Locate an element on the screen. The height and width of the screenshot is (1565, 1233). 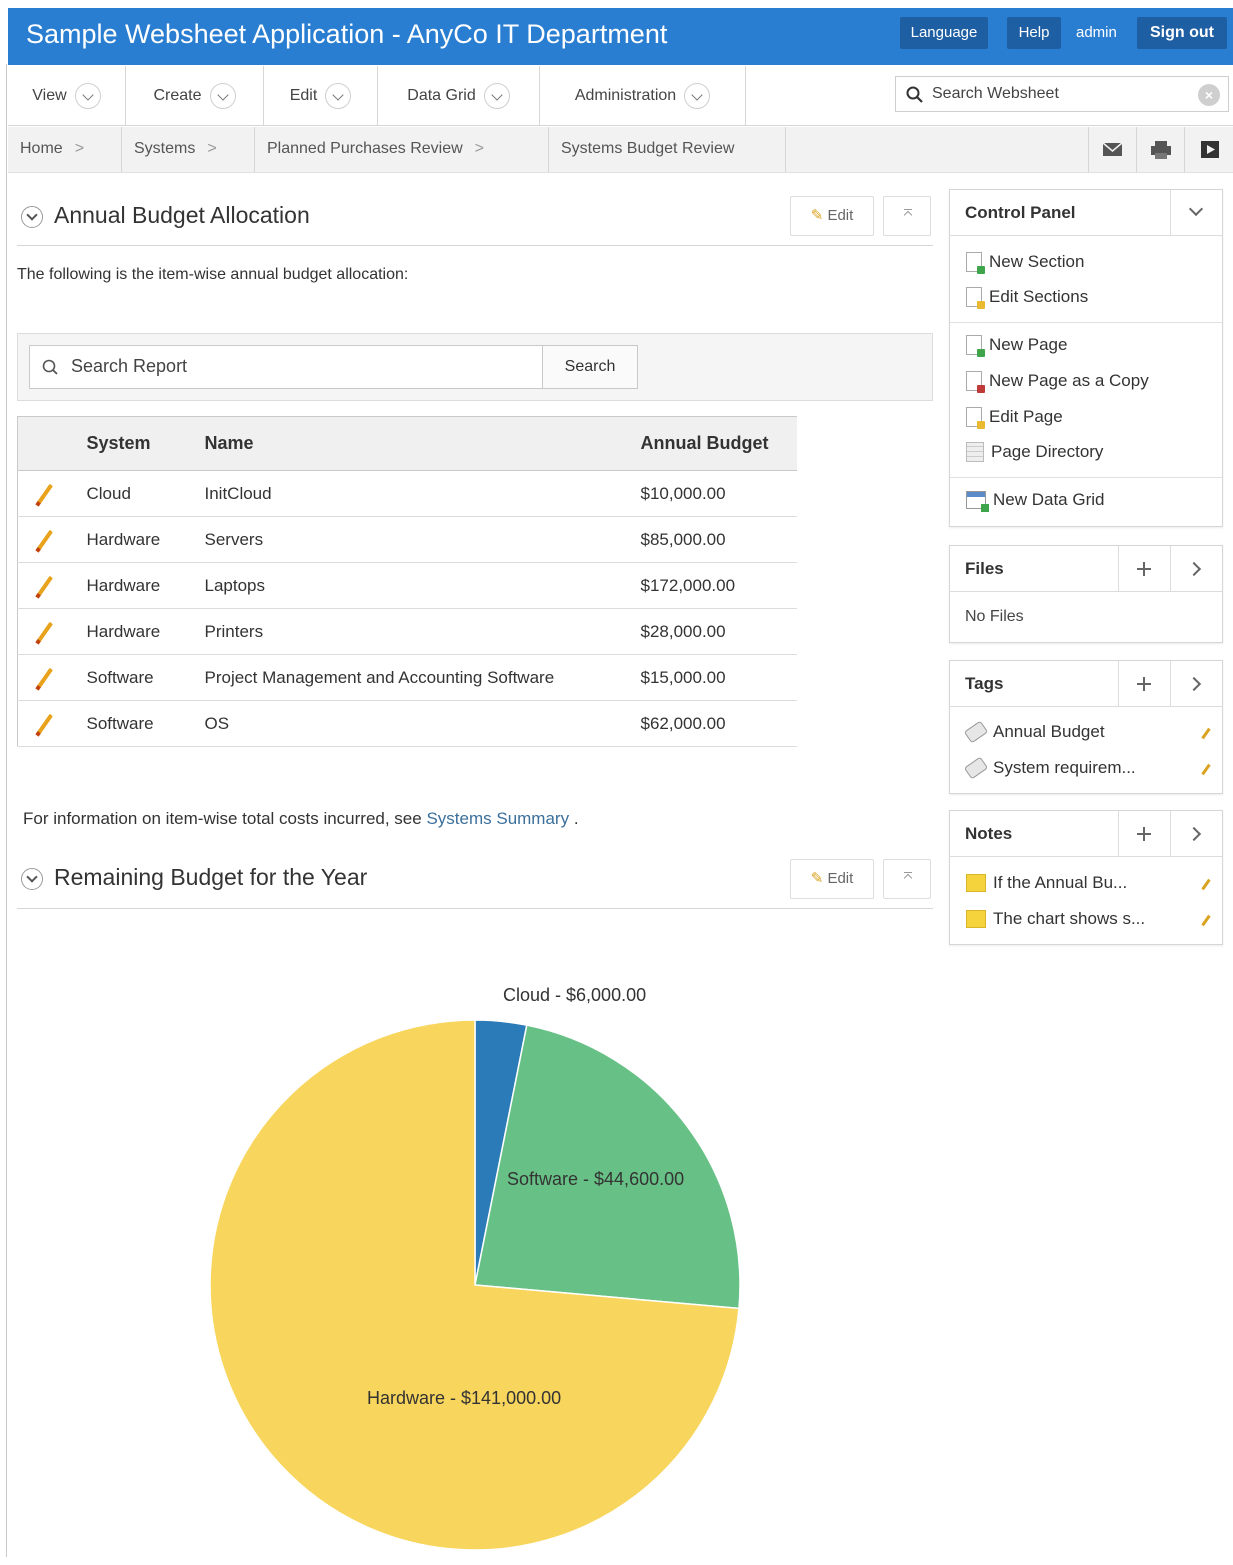
menu-label: View is located at coordinates (49, 95).